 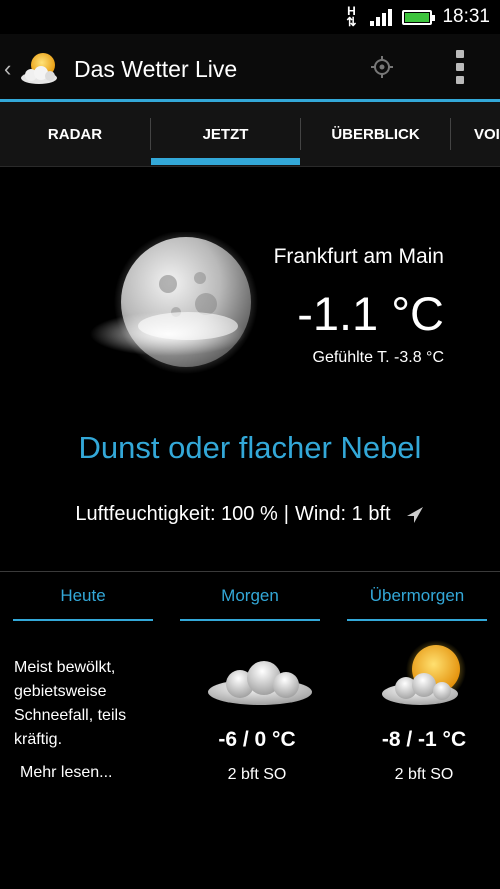 What do you see at coordinates (375, 134) in the screenshot?
I see `tab-ueberblick: ÜBERBLICK` at bounding box center [375, 134].